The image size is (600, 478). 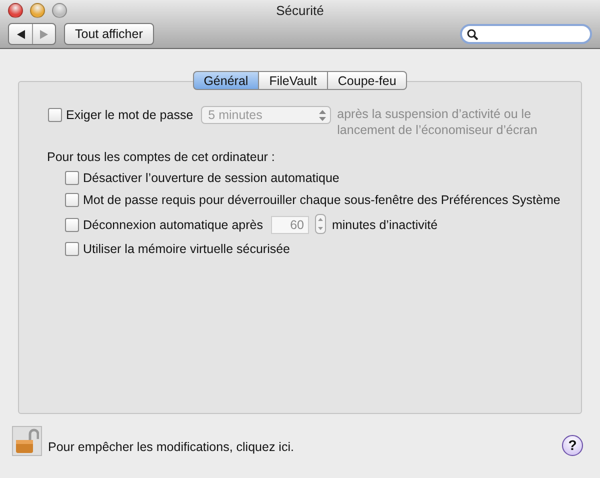 What do you see at coordinates (15, 10) in the screenshot?
I see `close-button` at bounding box center [15, 10].